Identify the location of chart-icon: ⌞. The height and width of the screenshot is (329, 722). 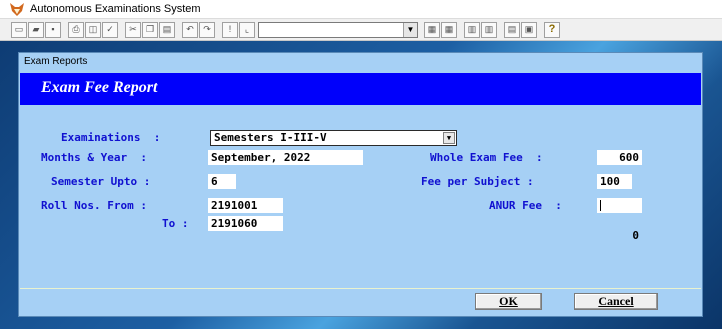
(247, 29).